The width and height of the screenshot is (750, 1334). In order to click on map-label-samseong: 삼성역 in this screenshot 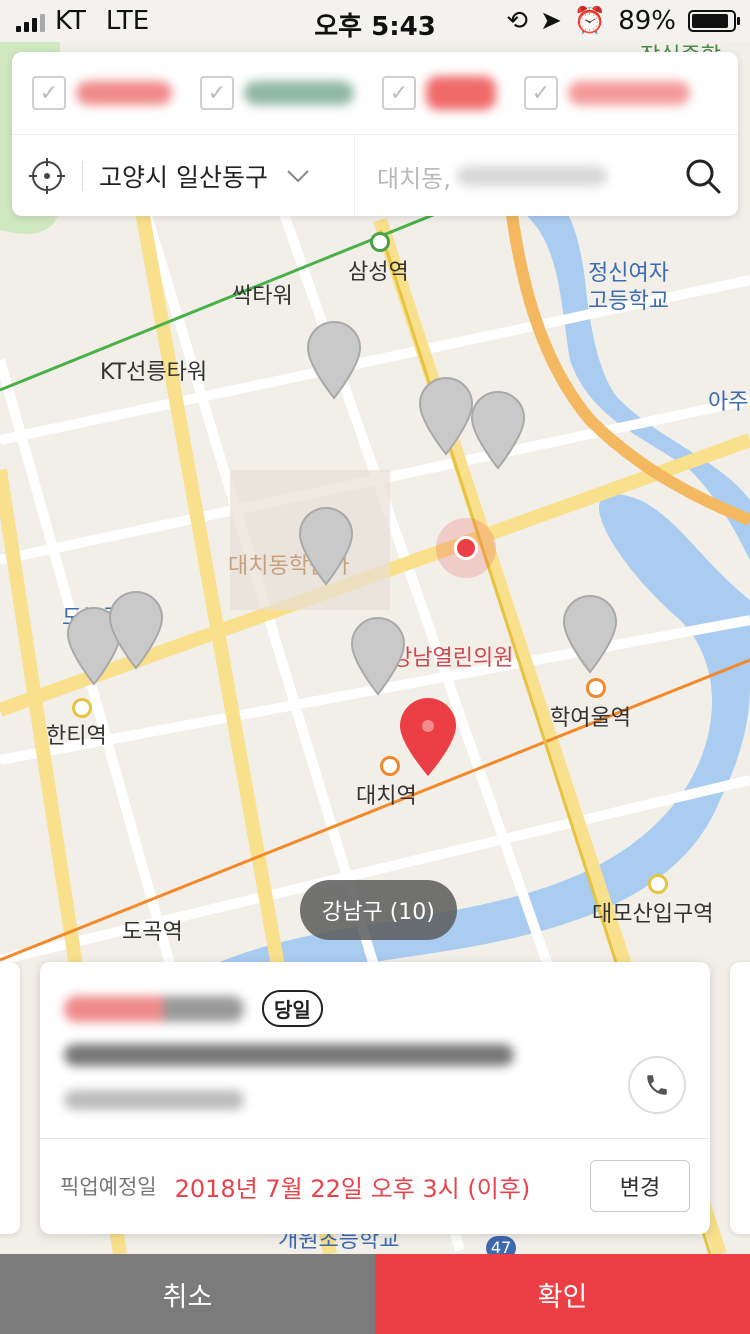, I will do `click(378, 272)`.